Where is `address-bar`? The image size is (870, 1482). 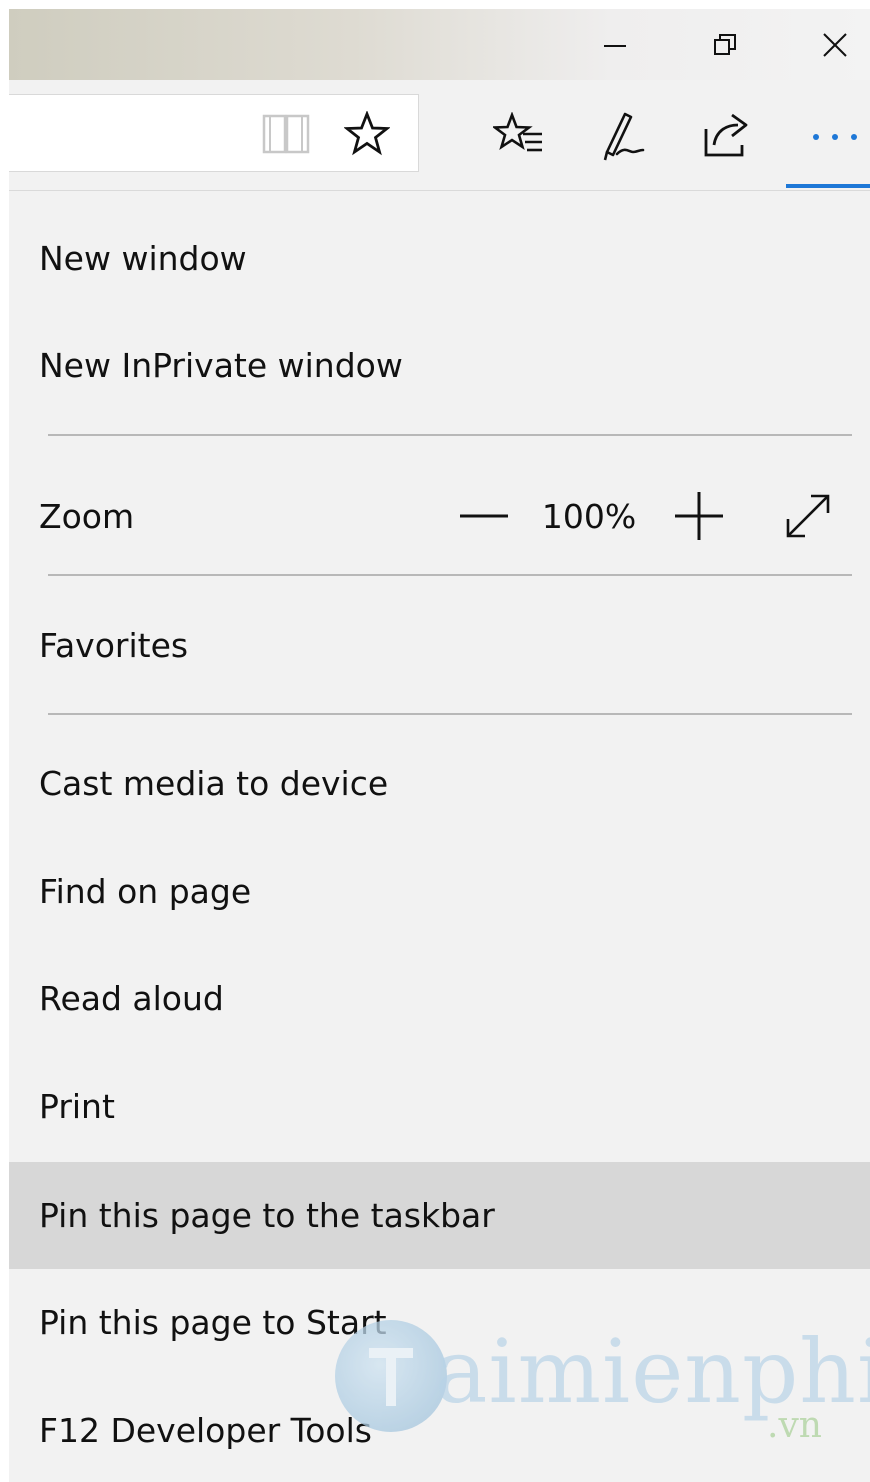 address-bar is located at coordinates (214, 133).